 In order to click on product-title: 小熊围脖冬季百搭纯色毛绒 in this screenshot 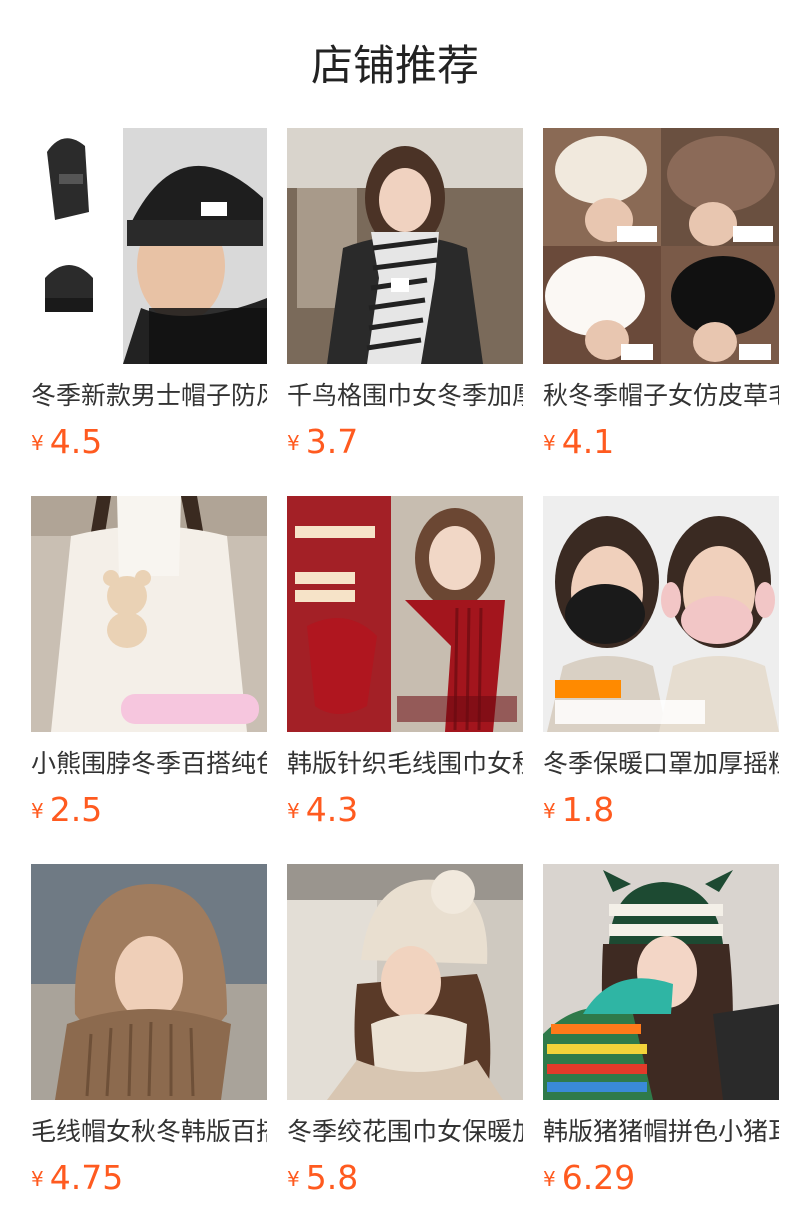, I will do `click(149, 764)`.